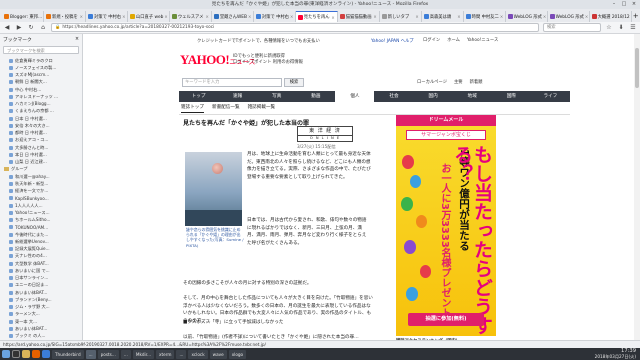 This screenshot has width=640, height=360. Describe the element at coordinates (165, 354) in the screenshot. I see `taskbar-task: xterm` at that location.